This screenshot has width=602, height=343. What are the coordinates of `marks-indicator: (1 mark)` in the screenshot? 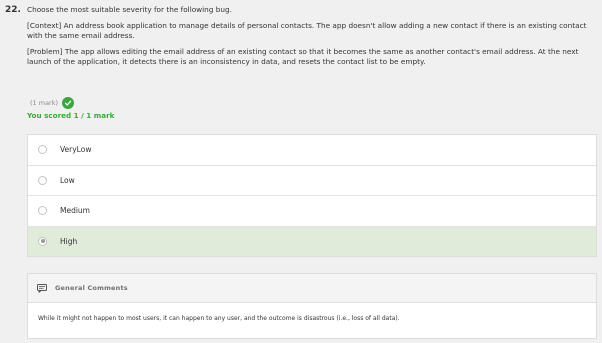 It's located at (52, 103).